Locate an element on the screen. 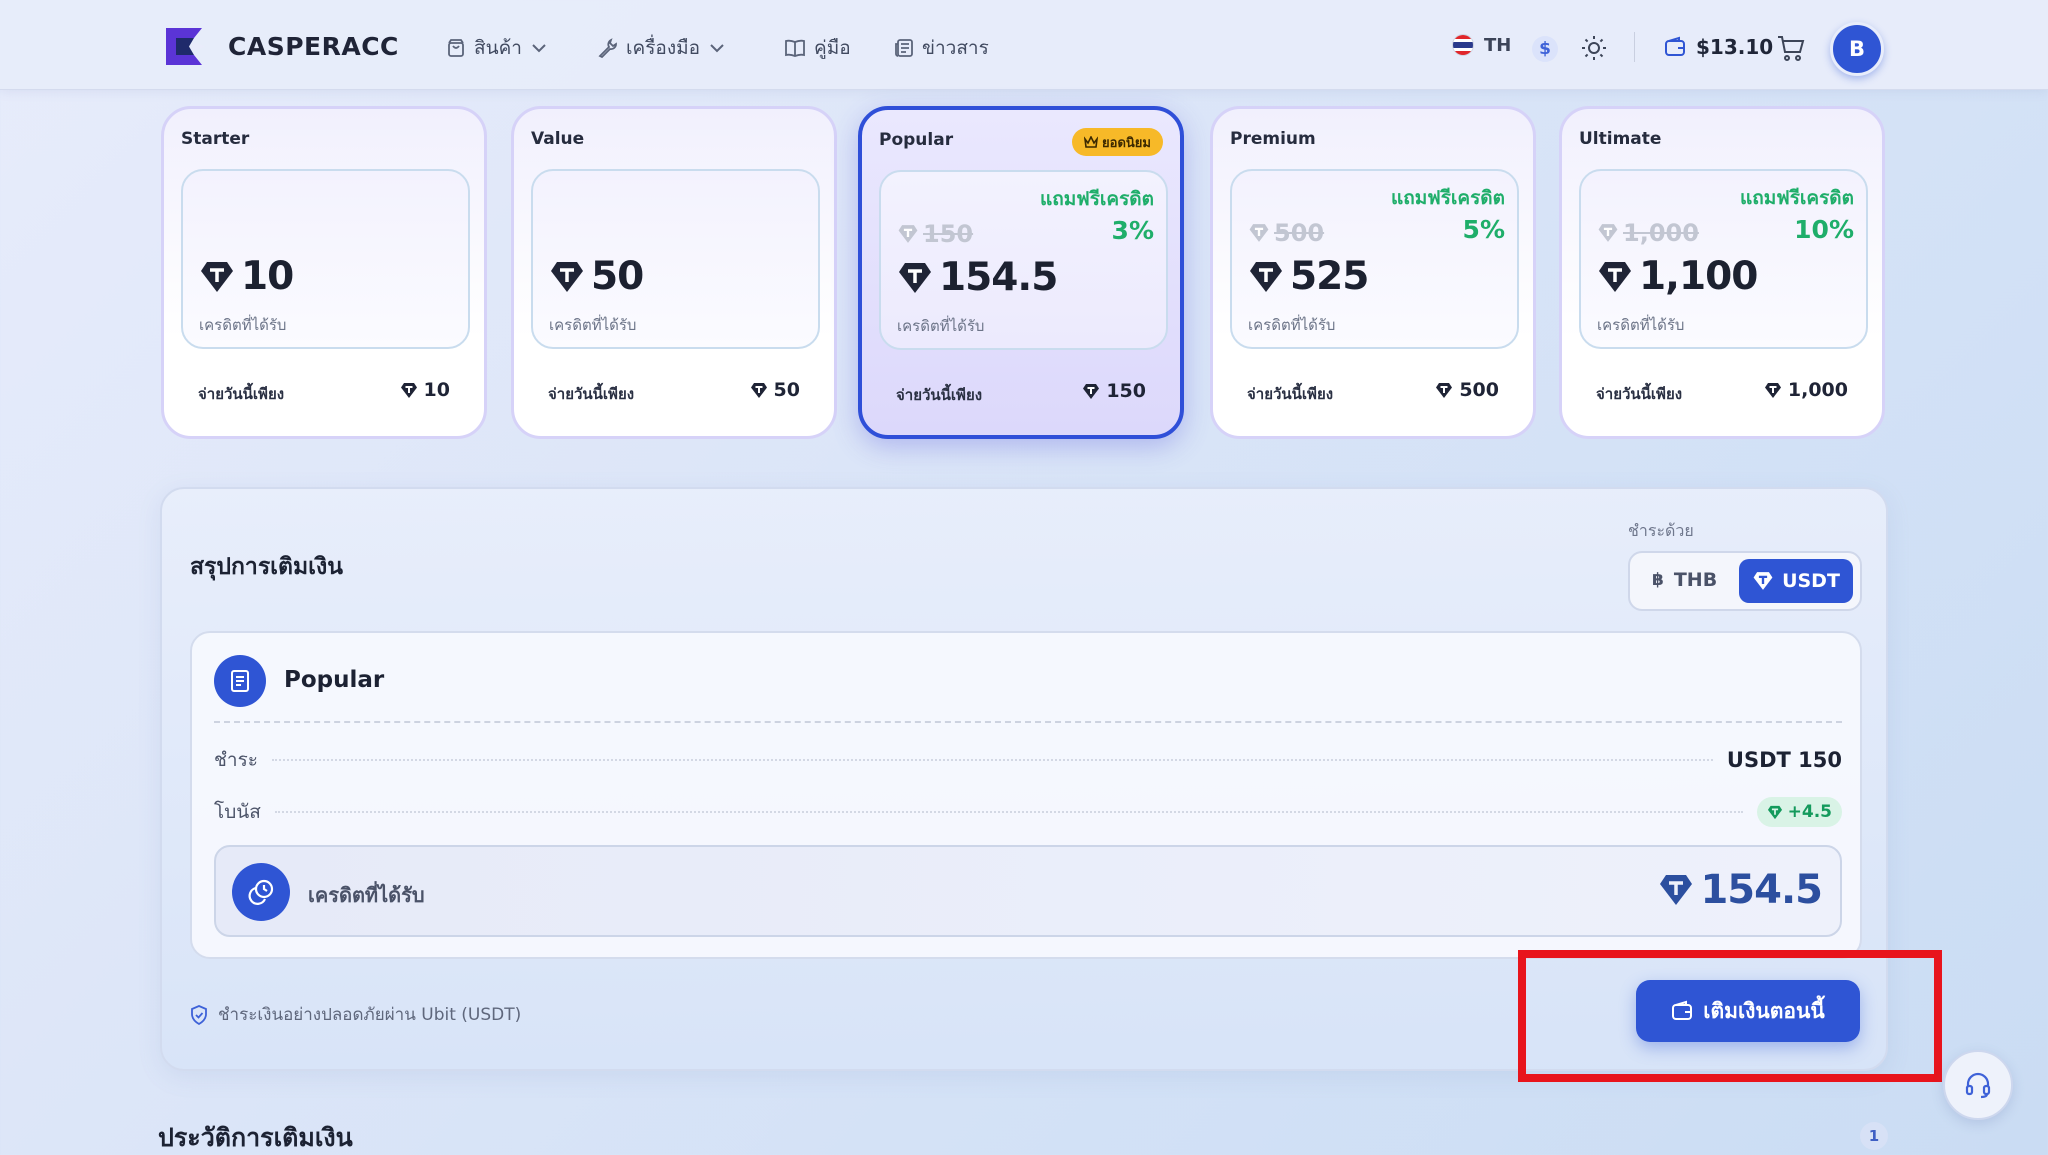  package-pay-value: 10 is located at coordinates (436, 390).